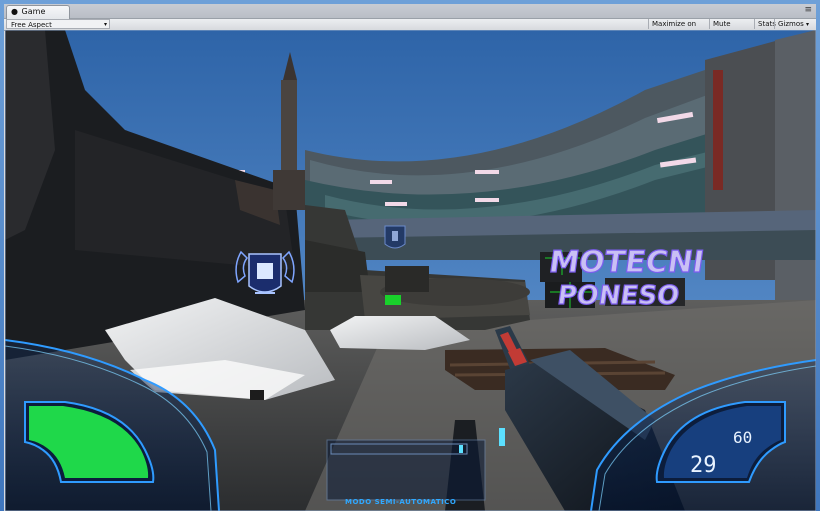  I want to click on ammo-reserve: 60, so click(742, 437).